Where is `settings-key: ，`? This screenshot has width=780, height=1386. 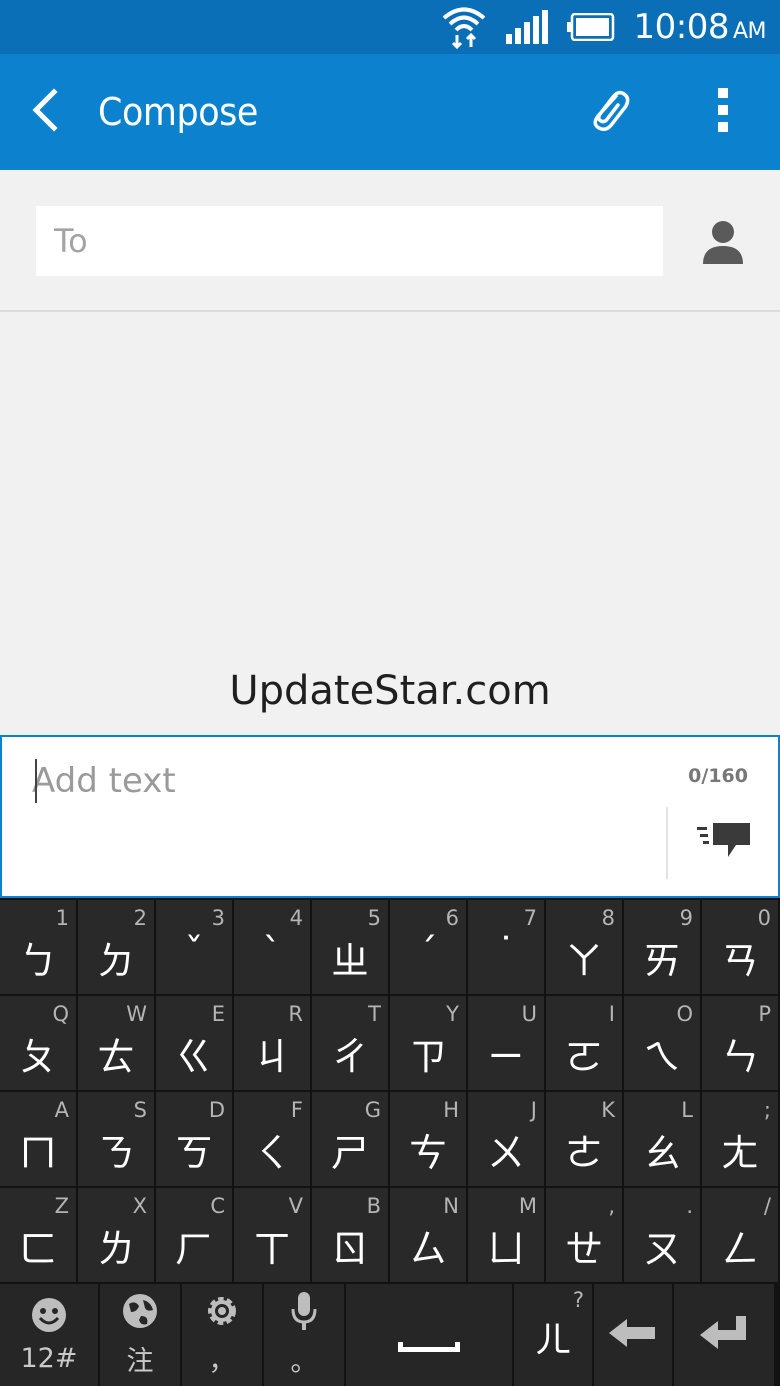
settings-key: ， is located at coordinates (222, 1335).